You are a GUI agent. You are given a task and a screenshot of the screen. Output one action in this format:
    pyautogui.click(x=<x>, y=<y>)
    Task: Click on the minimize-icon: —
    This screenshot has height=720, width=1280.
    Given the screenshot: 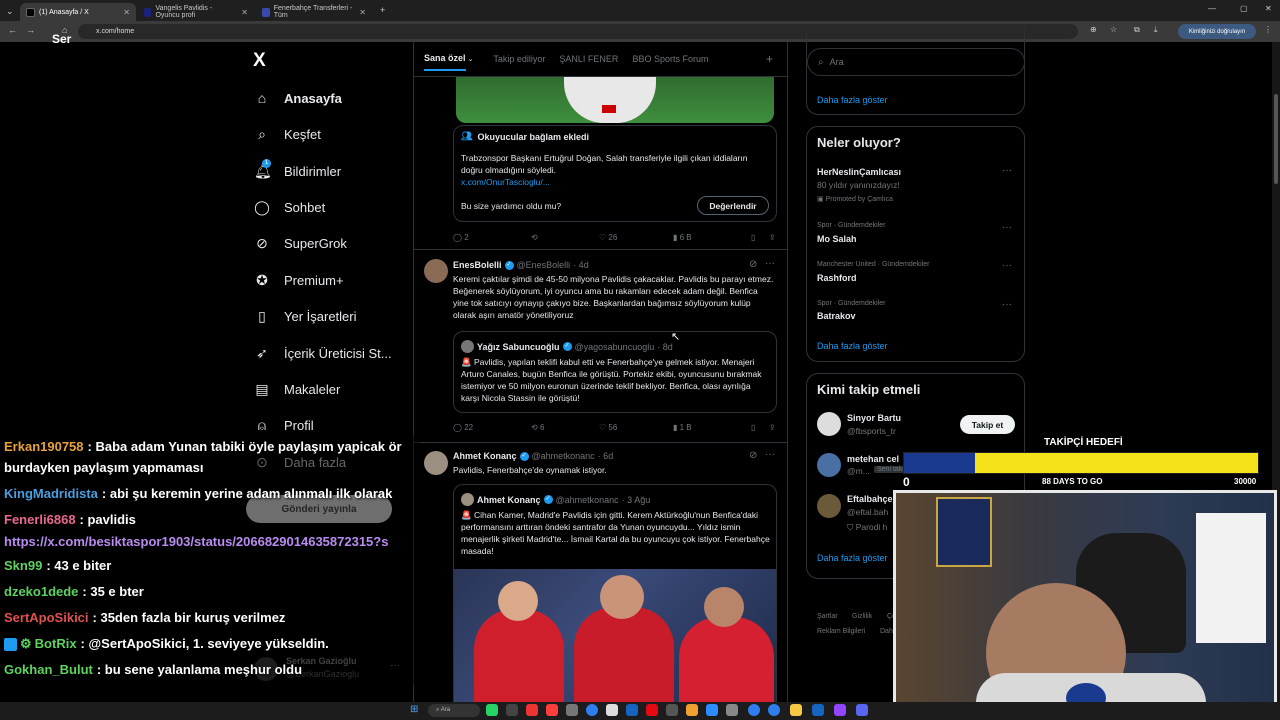 What is the action you would take?
    pyautogui.click(x=1212, y=8)
    